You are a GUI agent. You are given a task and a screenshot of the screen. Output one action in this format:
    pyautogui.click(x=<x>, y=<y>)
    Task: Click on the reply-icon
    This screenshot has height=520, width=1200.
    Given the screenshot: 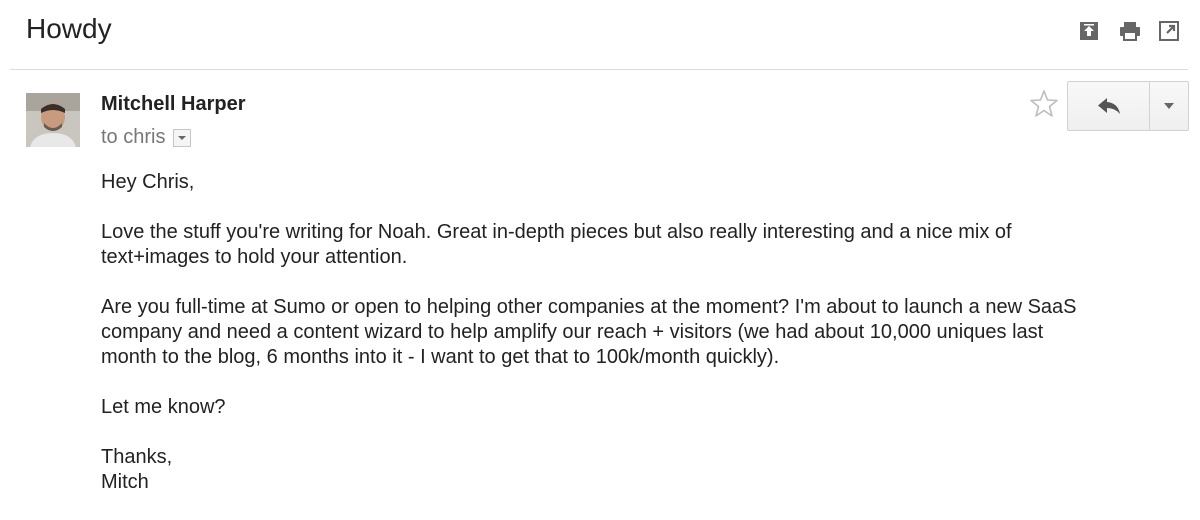 What is the action you would take?
    pyautogui.click(x=1108, y=106)
    